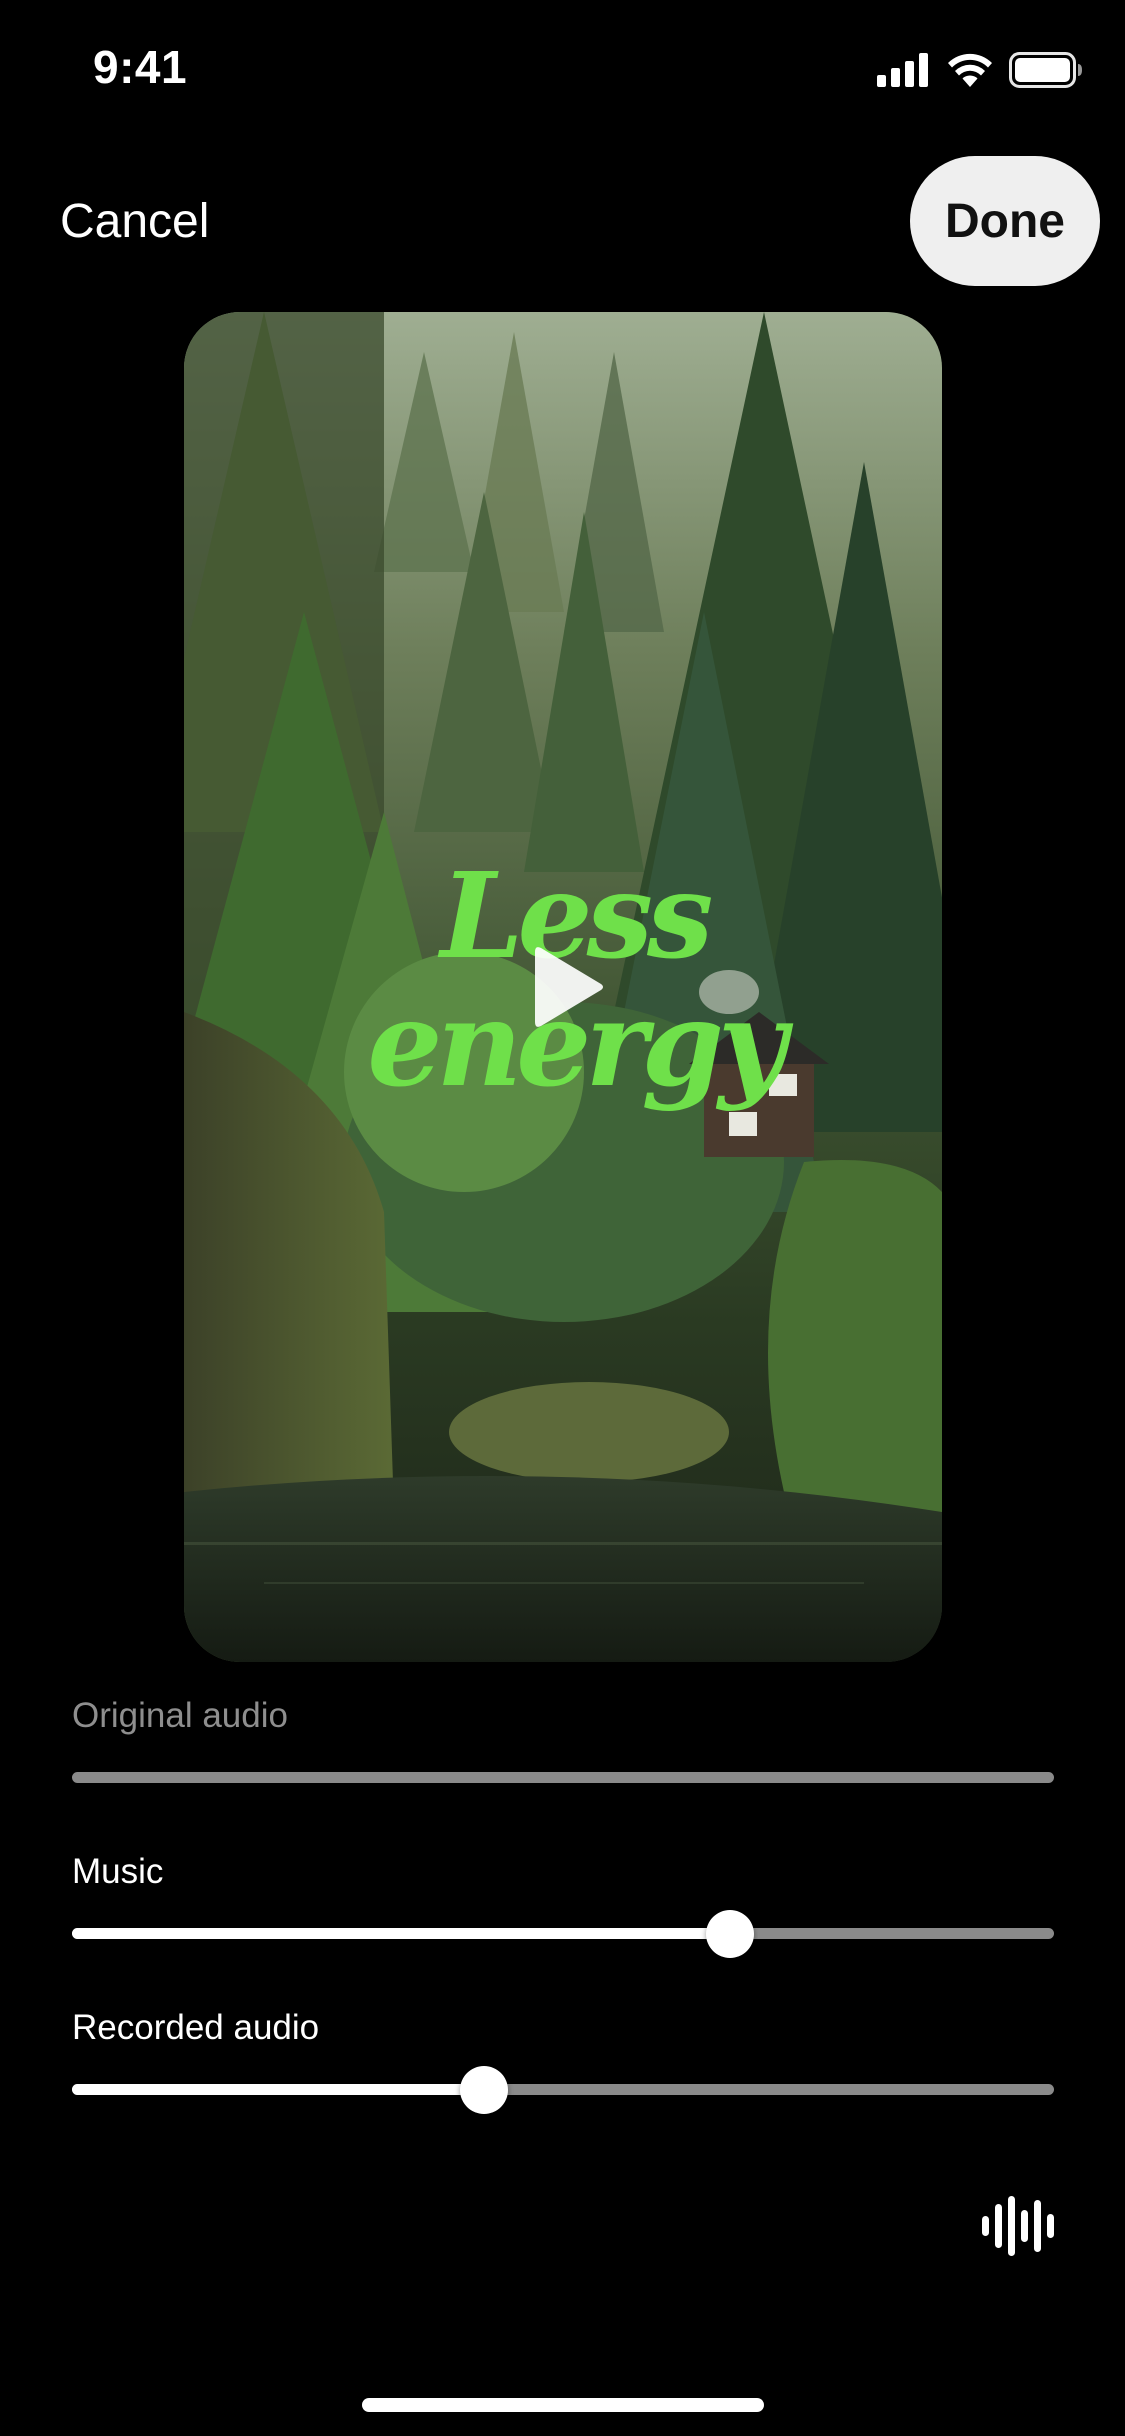 The height and width of the screenshot is (2436, 1125). What do you see at coordinates (1045, 70) in the screenshot?
I see `battery-icon` at bounding box center [1045, 70].